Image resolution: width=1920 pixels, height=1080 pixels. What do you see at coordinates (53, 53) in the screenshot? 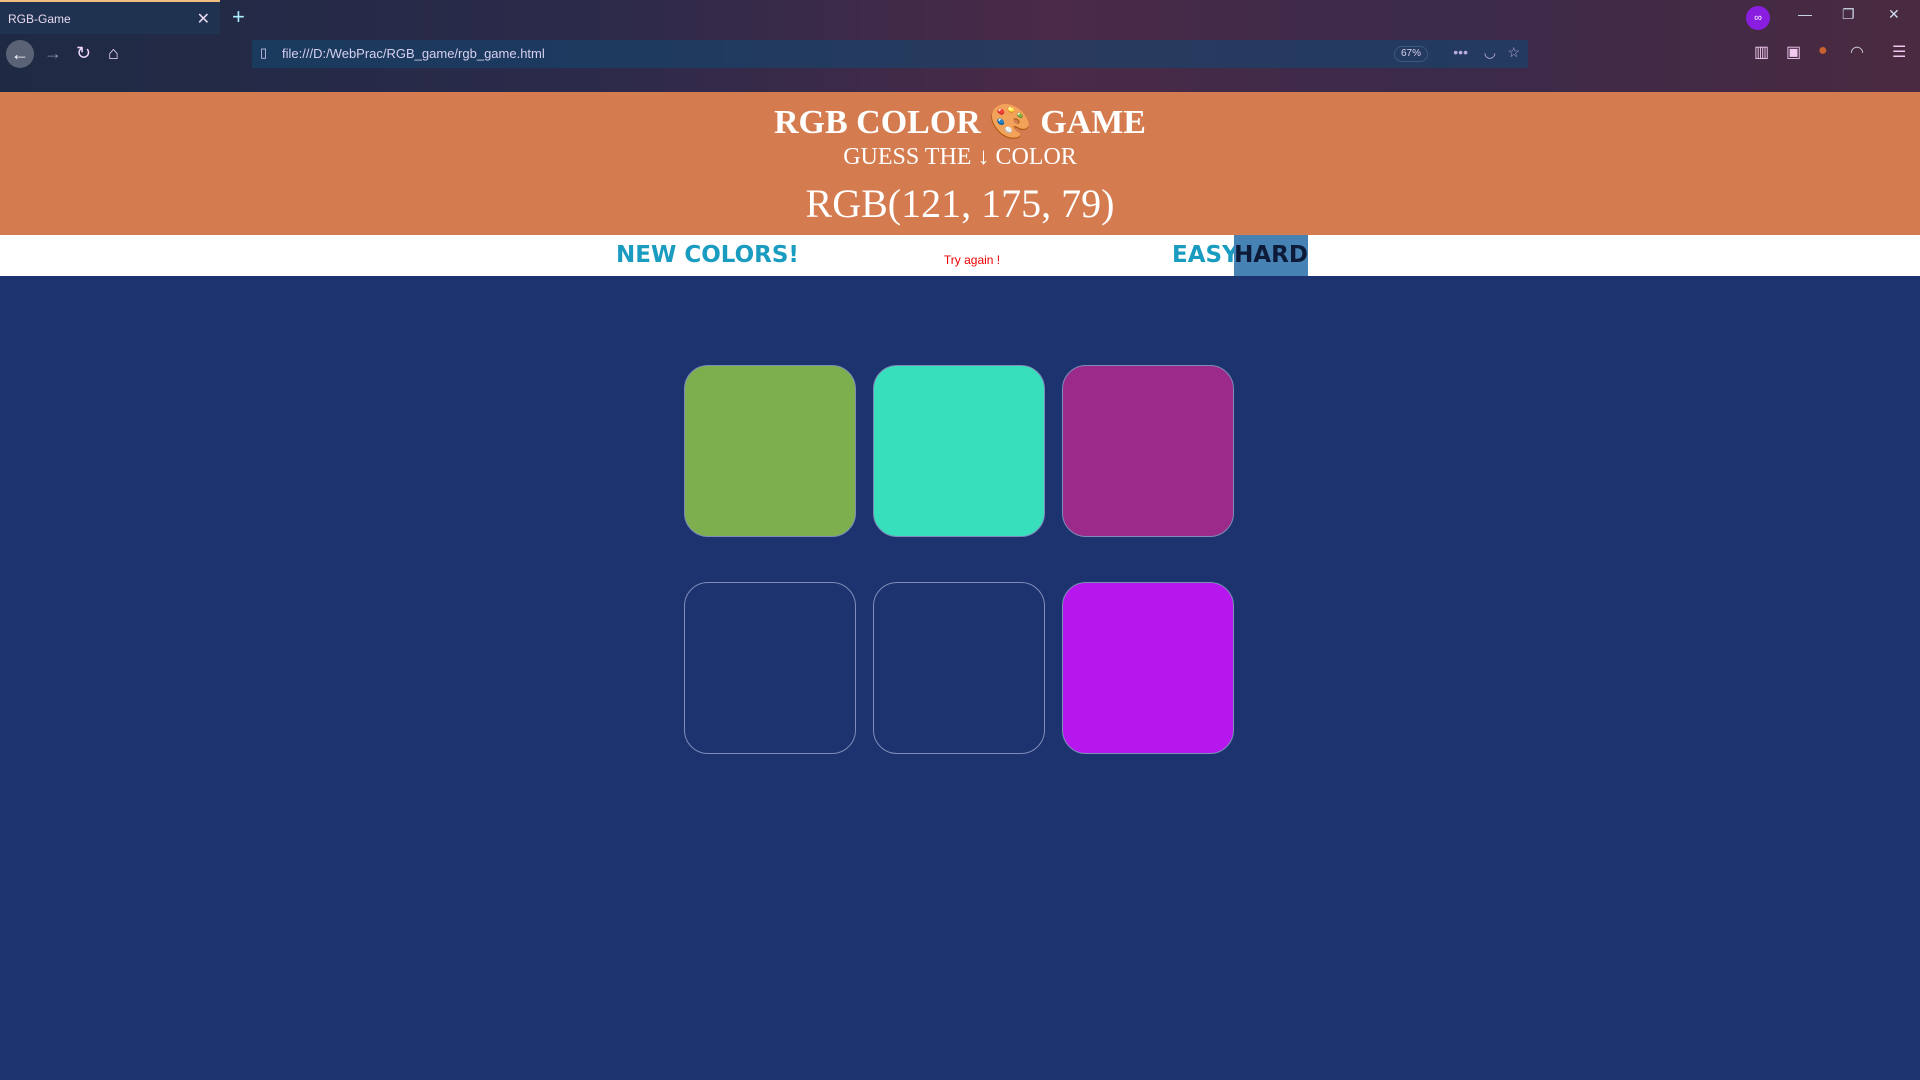
I see `forward-icon: →` at bounding box center [53, 53].